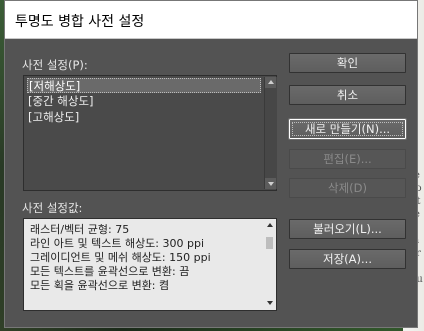 The width and height of the screenshot is (424, 331). I want to click on summary-line: 래스터/벡터 균형: 75, so click(80, 229).